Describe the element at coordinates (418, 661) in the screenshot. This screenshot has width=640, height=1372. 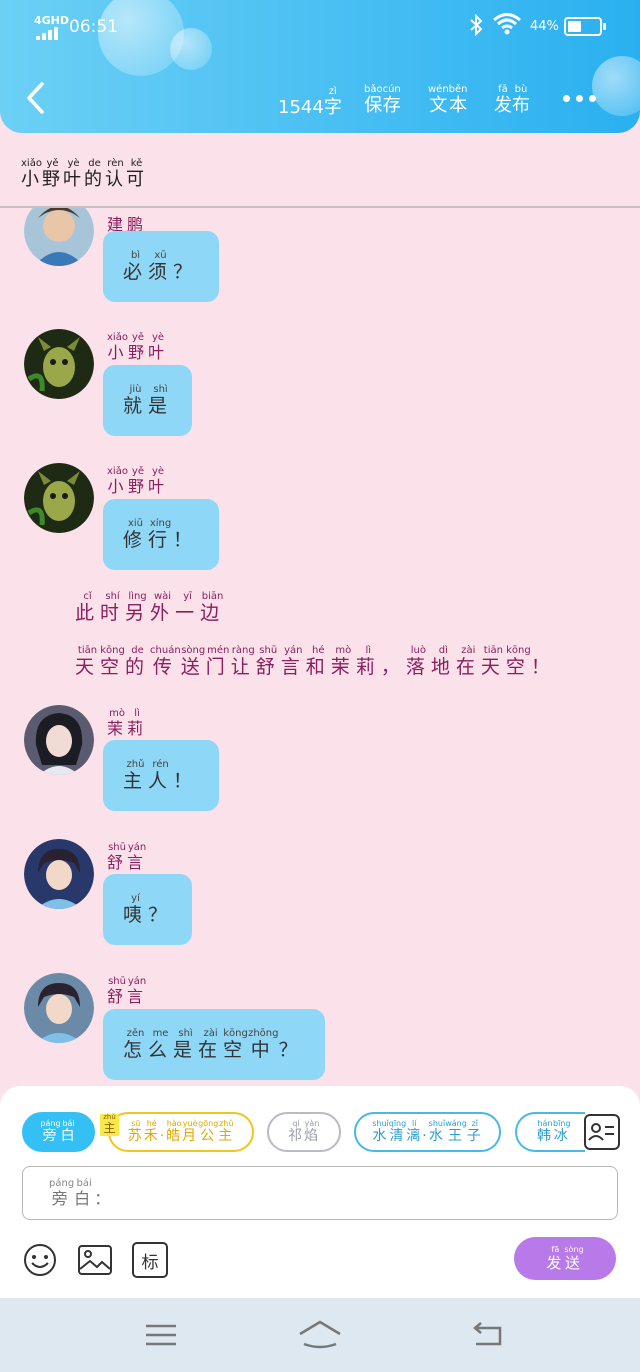
I see `ruby-char: 落luò` at that location.